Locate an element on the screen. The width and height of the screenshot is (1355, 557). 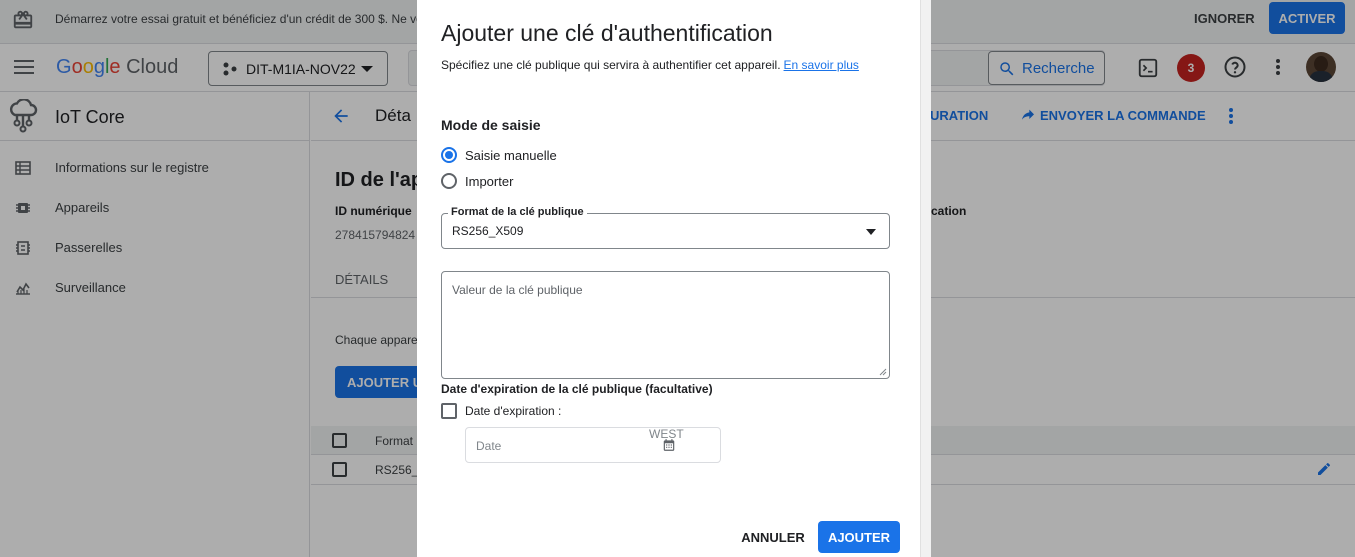
key-format-value: RS256_X509 is located at coordinates (488, 231).